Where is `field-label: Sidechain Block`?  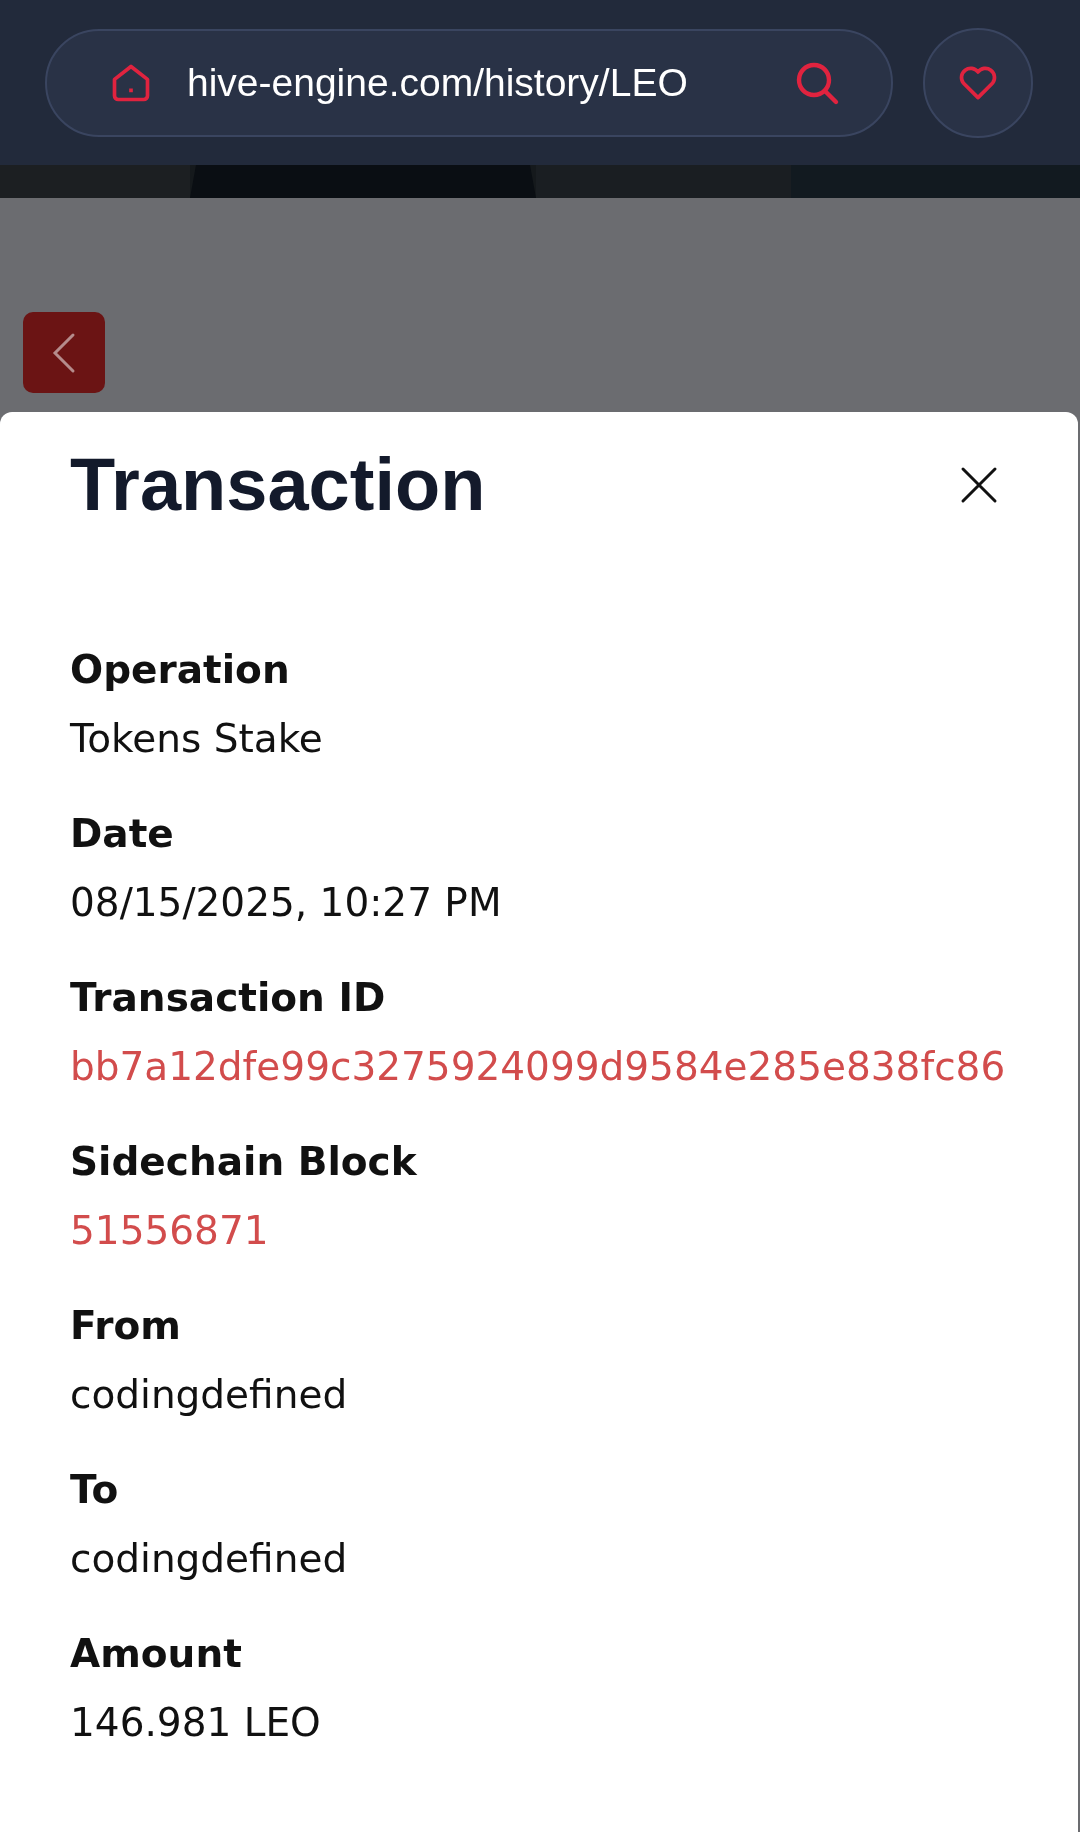
field-label: Sidechain Block is located at coordinates (244, 1161).